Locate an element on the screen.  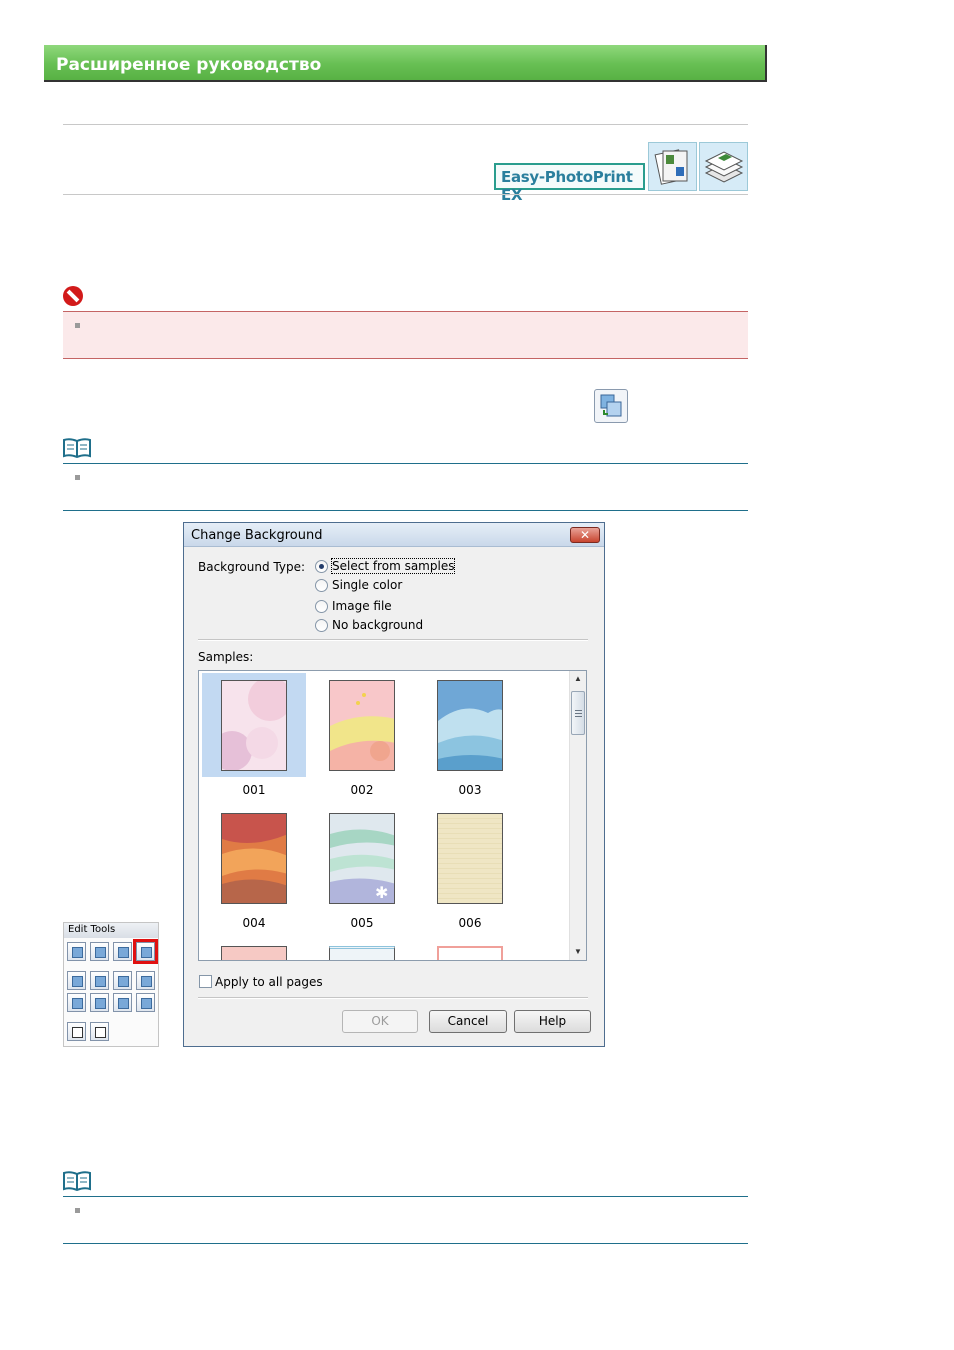
scroll-up-arrow-icon: ▲ is located at coordinates (578, 679).